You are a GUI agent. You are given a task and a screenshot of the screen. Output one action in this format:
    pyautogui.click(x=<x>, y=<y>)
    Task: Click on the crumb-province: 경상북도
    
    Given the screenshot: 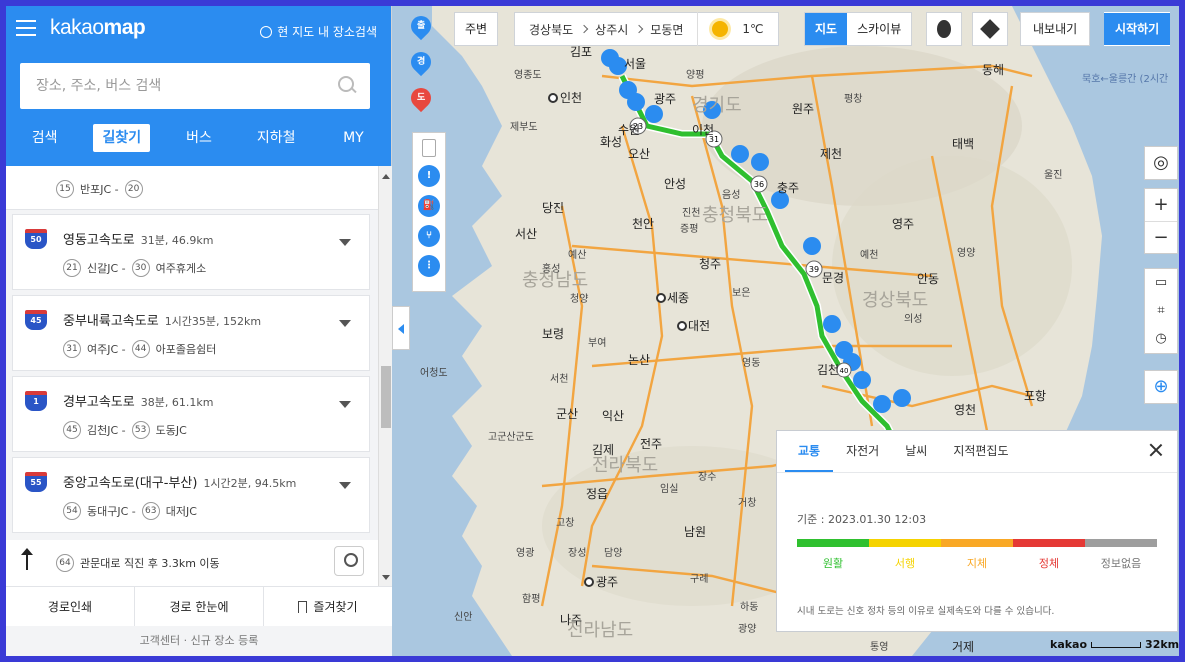 What is the action you would take?
    pyautogui.click(x=551, y=29)
    